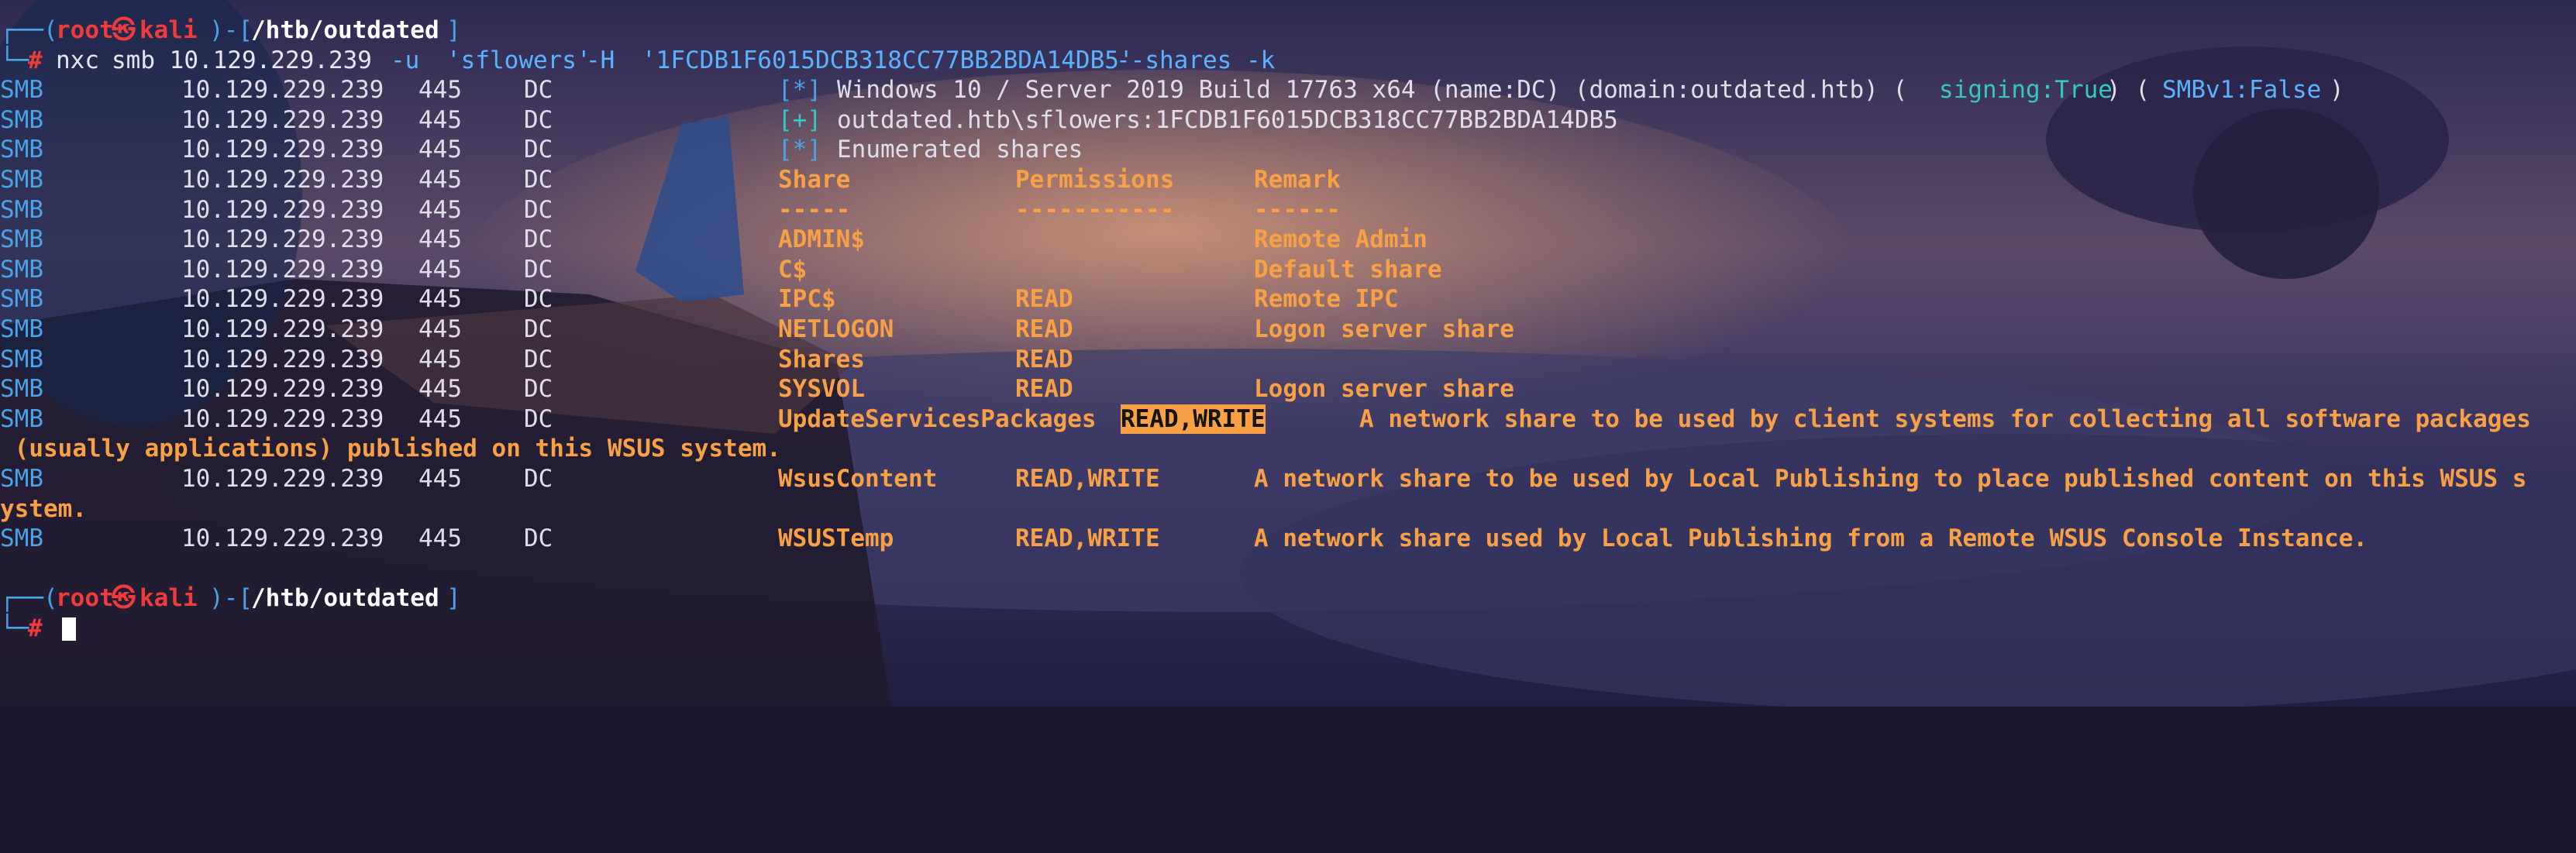 The width and height of the screenshot is (2576, 853). What do you see at coordinates (937, 418) in the screenshot?
I see `share-name: UpdateServicesPackages` at bounding box center [937, 418].